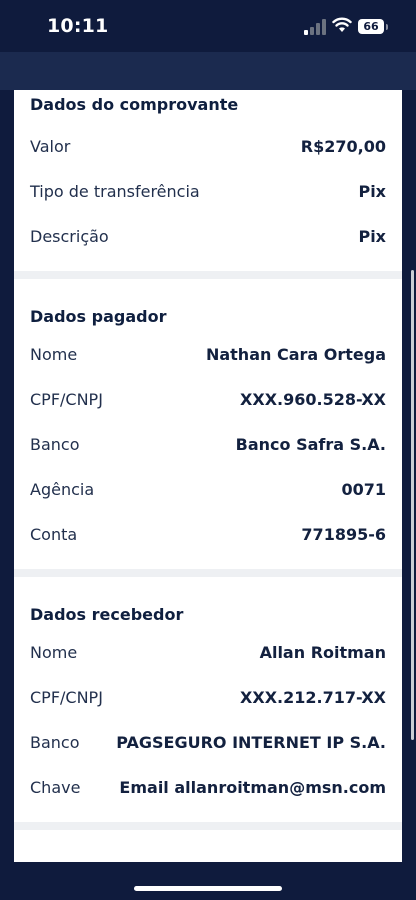 The width and height of the screenshot is (416, 900). Describe the element at coordinates (252, 787) in the screenshot. I see `row-value: Email allanroitman@msn.com` at that location.